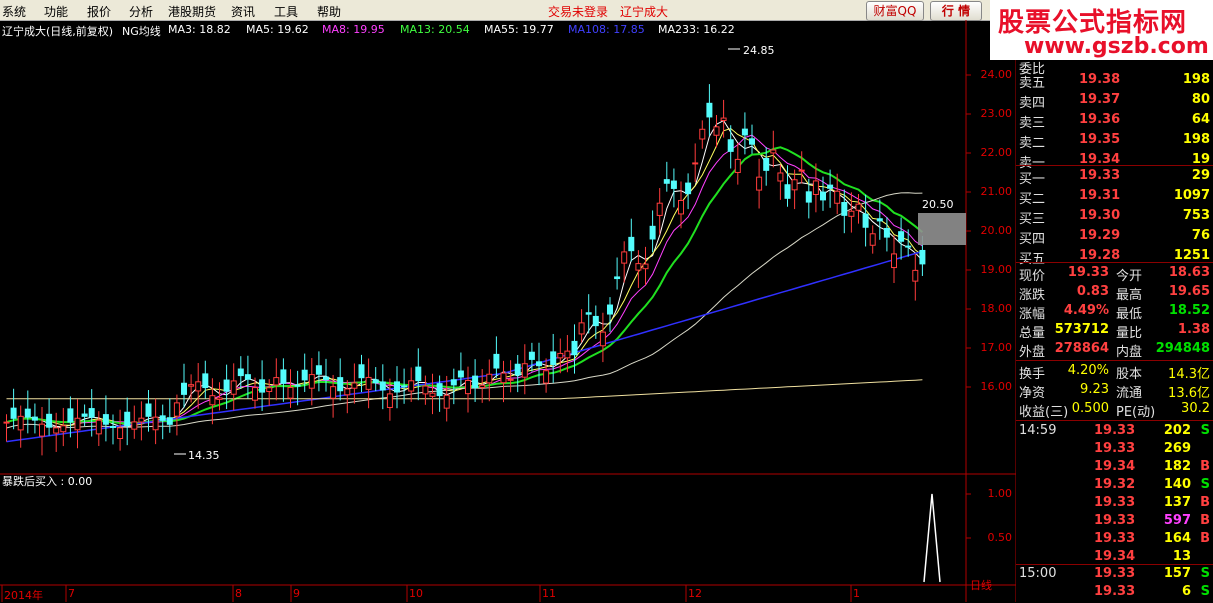 This screenshot has height=603, width=1213. Describe the element at coordinates (1129, 295) in the screenshot. I see `stat-label: 最高` at that location.